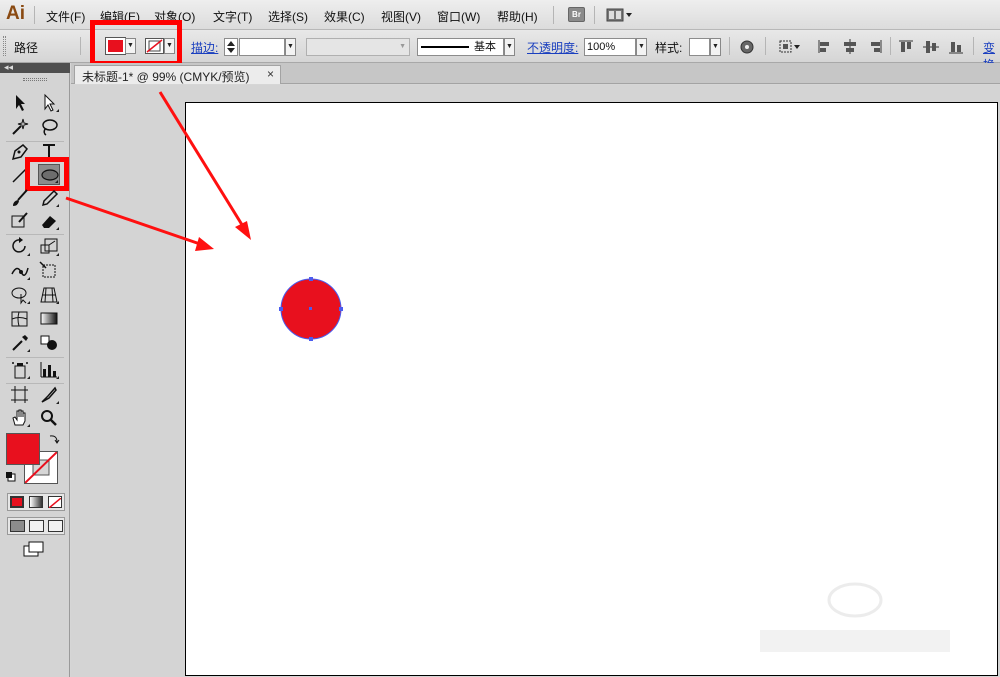 This screenshot has width=1000, height=677. Describe the element at coordinates (906, 46) in the screenshot. I see `align-top-button` at that location.